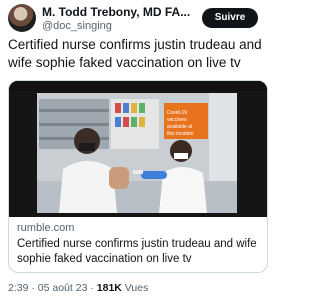 This screenshot has width=320, height=300. I want to click on views-label: Vues, so click(136, 288).